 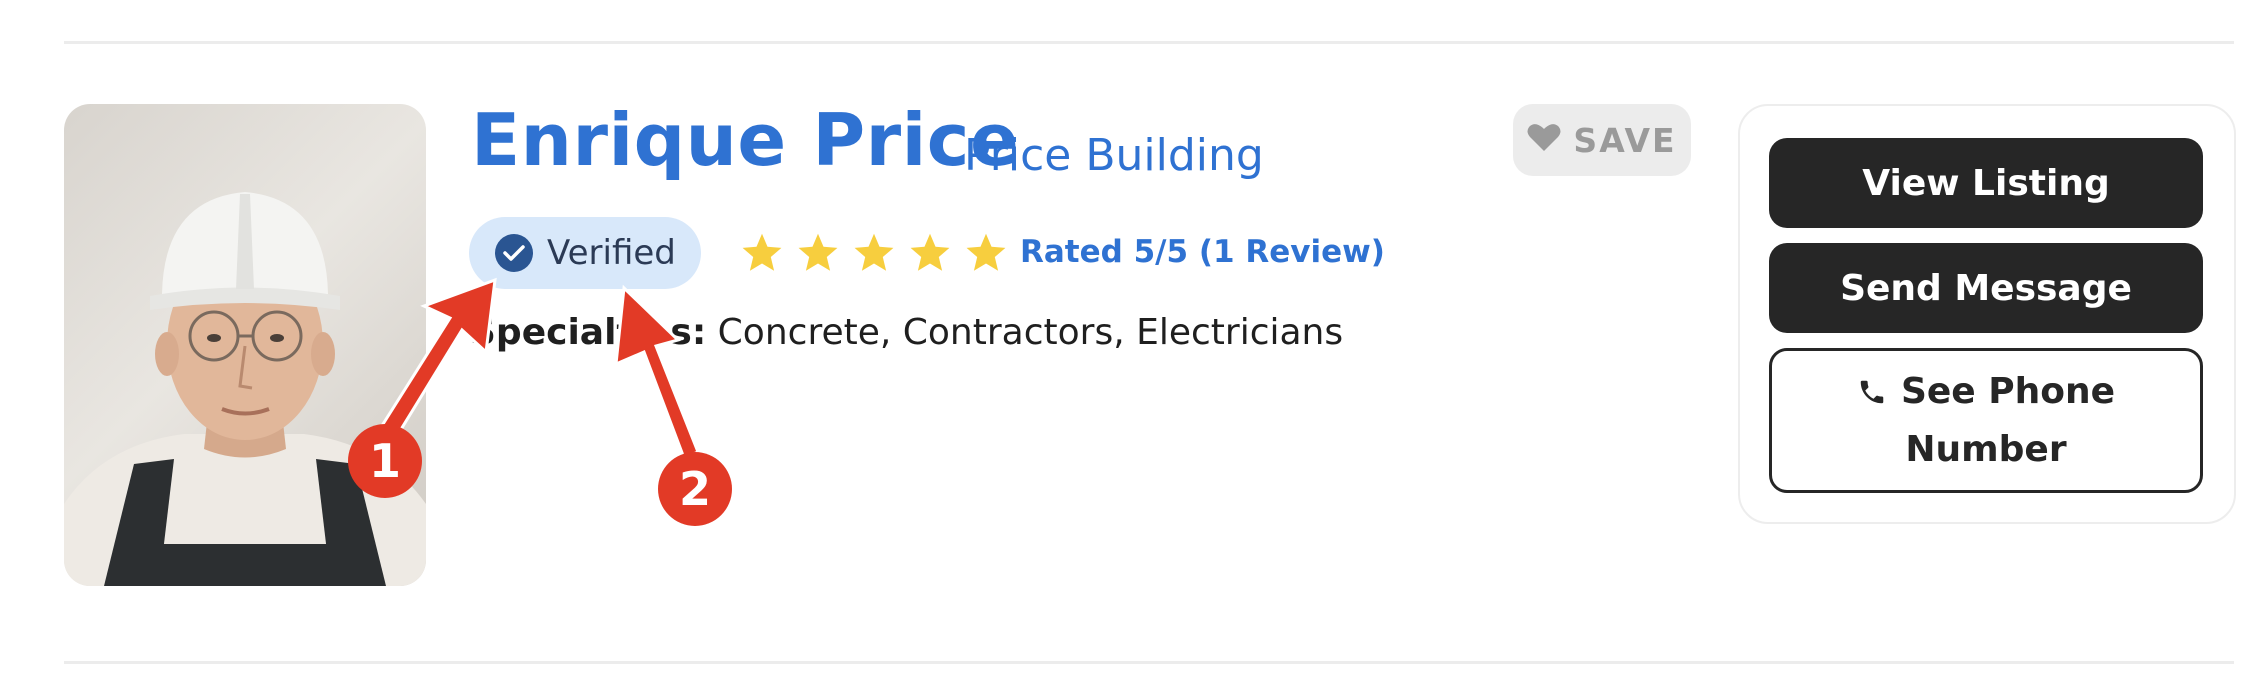 What do you see at coordinates (1544, 140) in the screenshot?
I see `heart-icon` at bounding box center [1544, 140].